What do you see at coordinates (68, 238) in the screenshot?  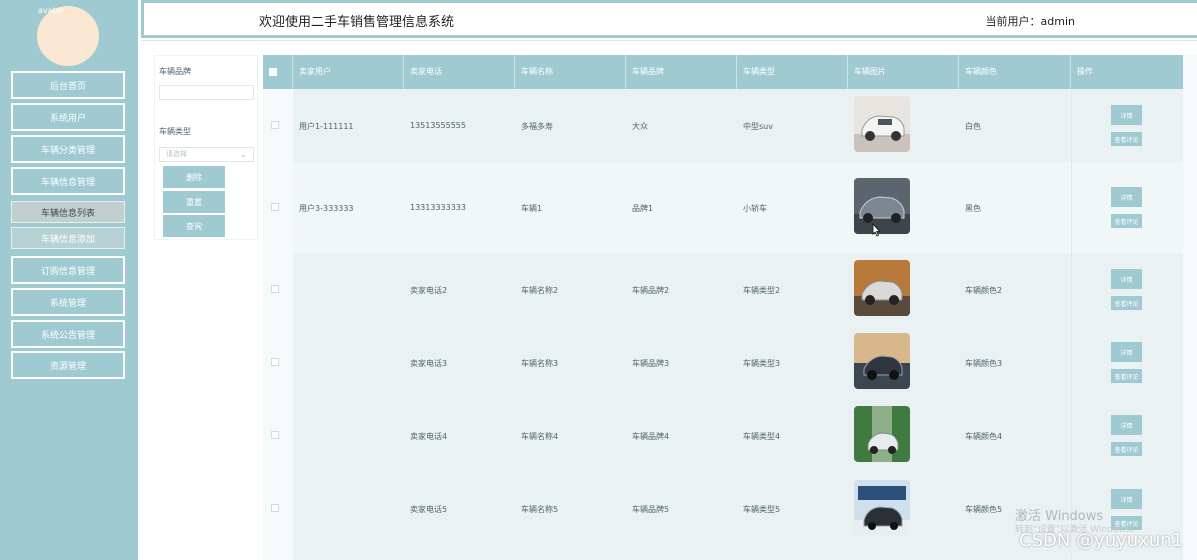 I see `sidebar-subitem-vehicle-add: 车辆信息添加` at bounding box center [68, 238].